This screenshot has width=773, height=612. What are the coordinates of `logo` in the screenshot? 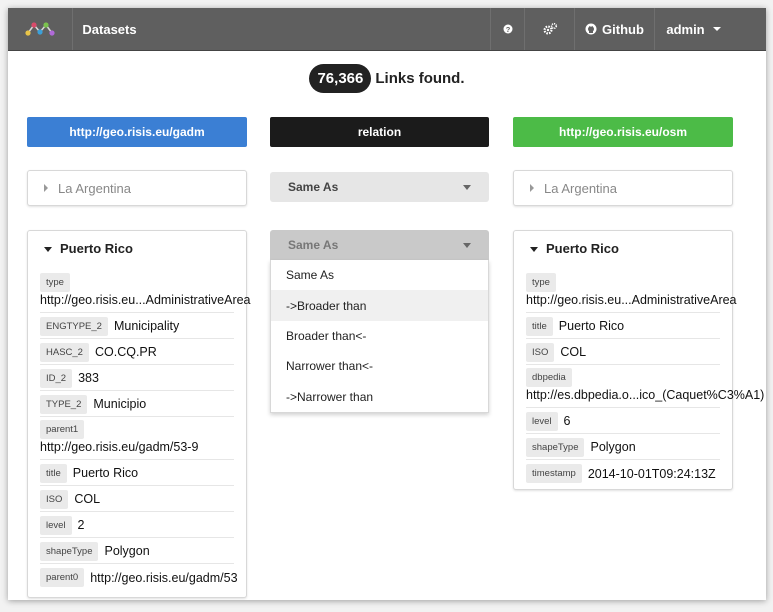 It's located at (40, 29).